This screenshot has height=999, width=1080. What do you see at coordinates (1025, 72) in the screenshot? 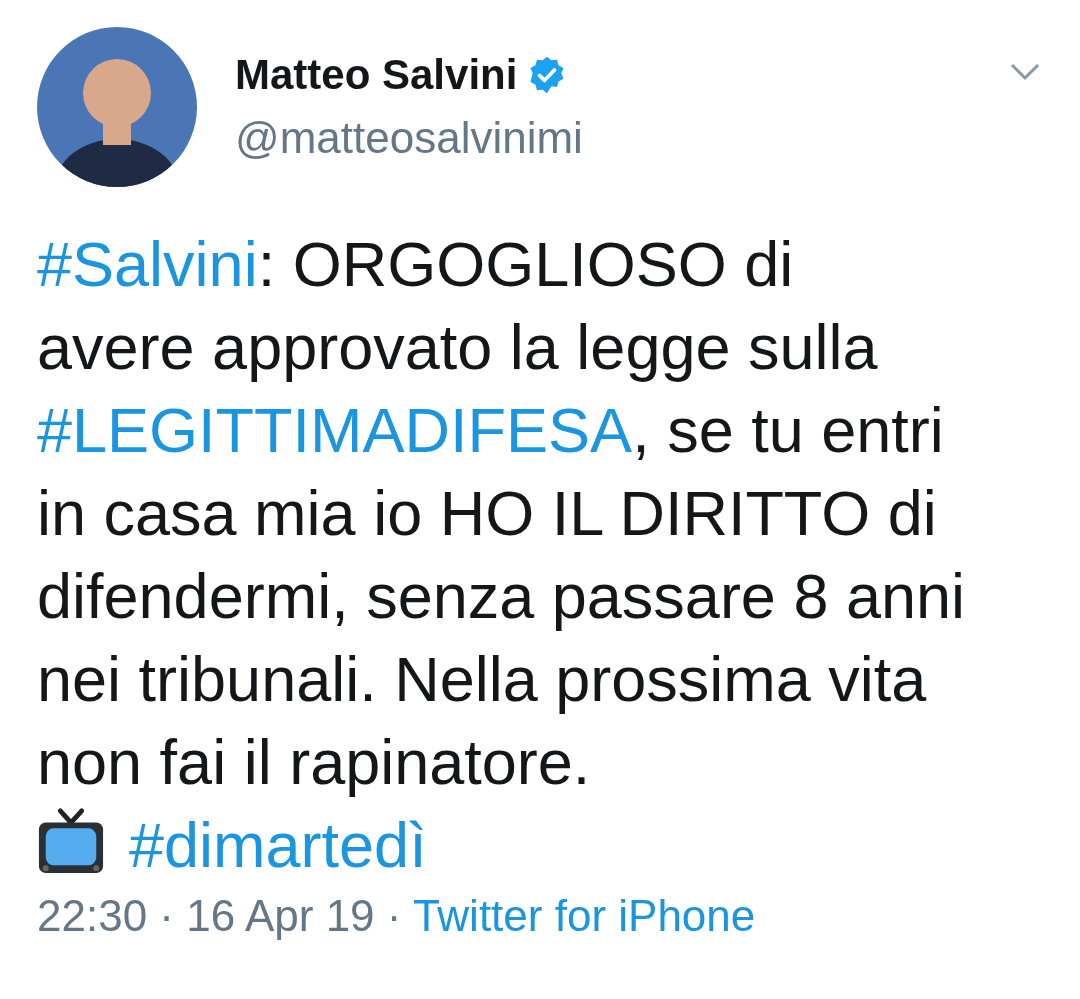
I see `chevron-down-icon` at bounding box center [1025, 72].